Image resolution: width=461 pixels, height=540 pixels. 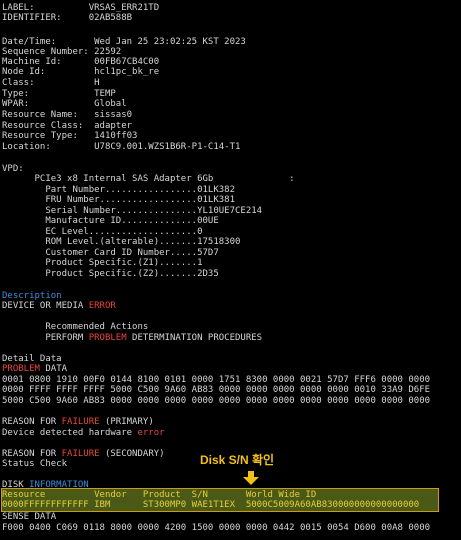 I want to click on reason-detail-text: Device detected hardware, so click(x=70, y=433).